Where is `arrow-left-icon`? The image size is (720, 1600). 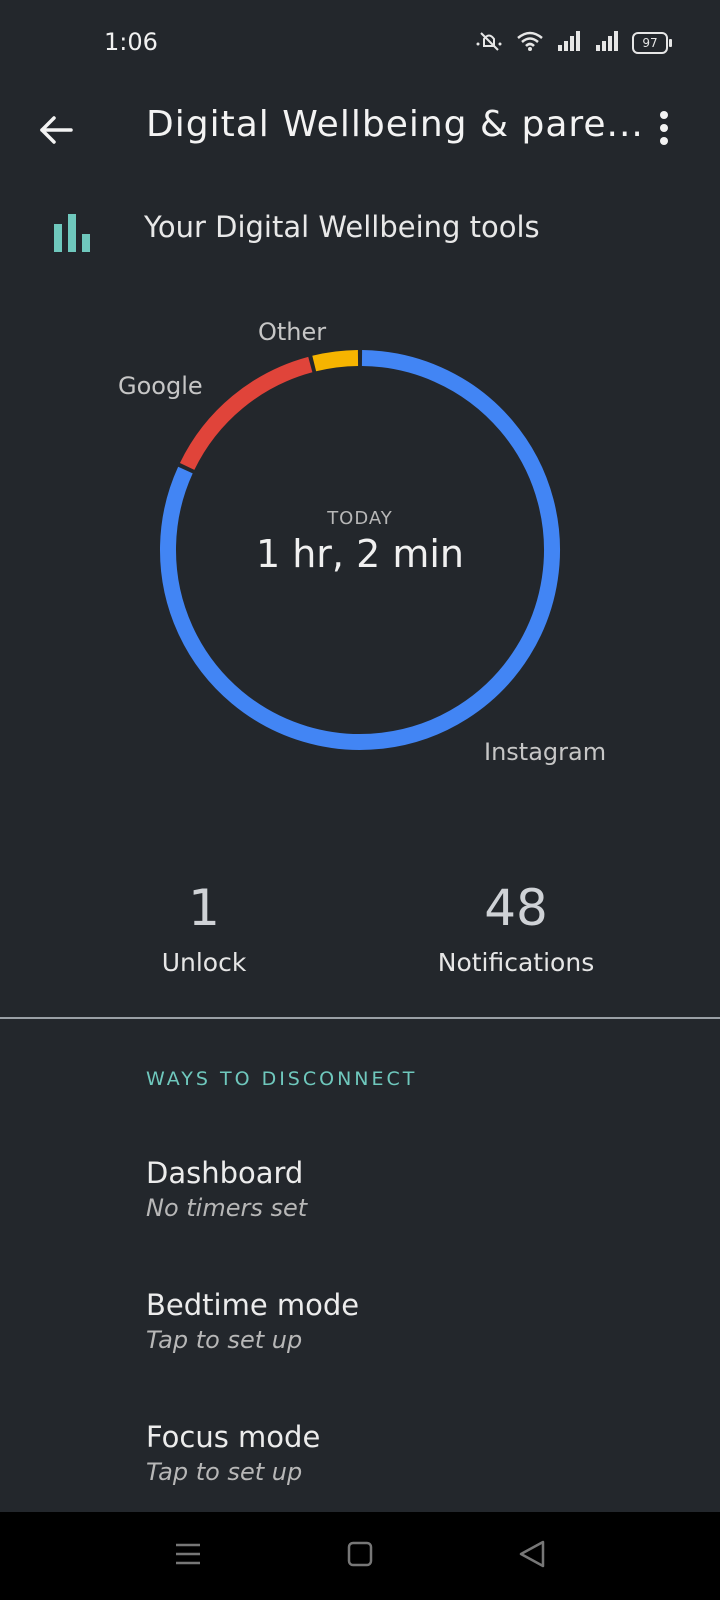
arrow-left-icon is located at coordinates (56, 132).